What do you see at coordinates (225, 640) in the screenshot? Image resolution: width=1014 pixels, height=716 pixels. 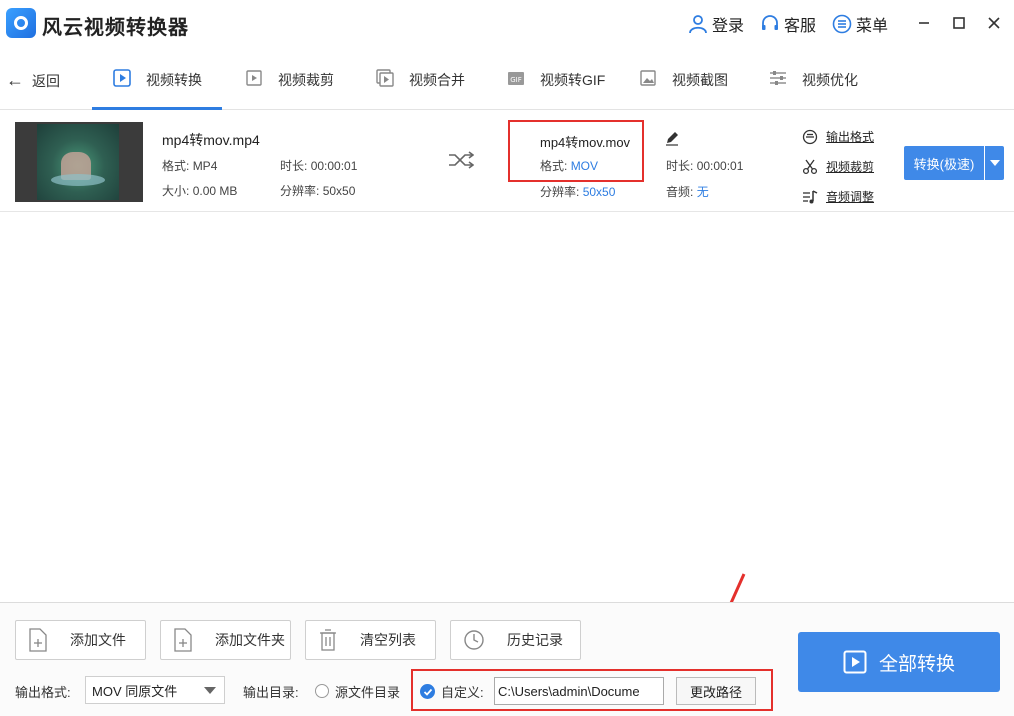 I see `add-folder-button: 添加文件夹` at bounding box center [225, 640].